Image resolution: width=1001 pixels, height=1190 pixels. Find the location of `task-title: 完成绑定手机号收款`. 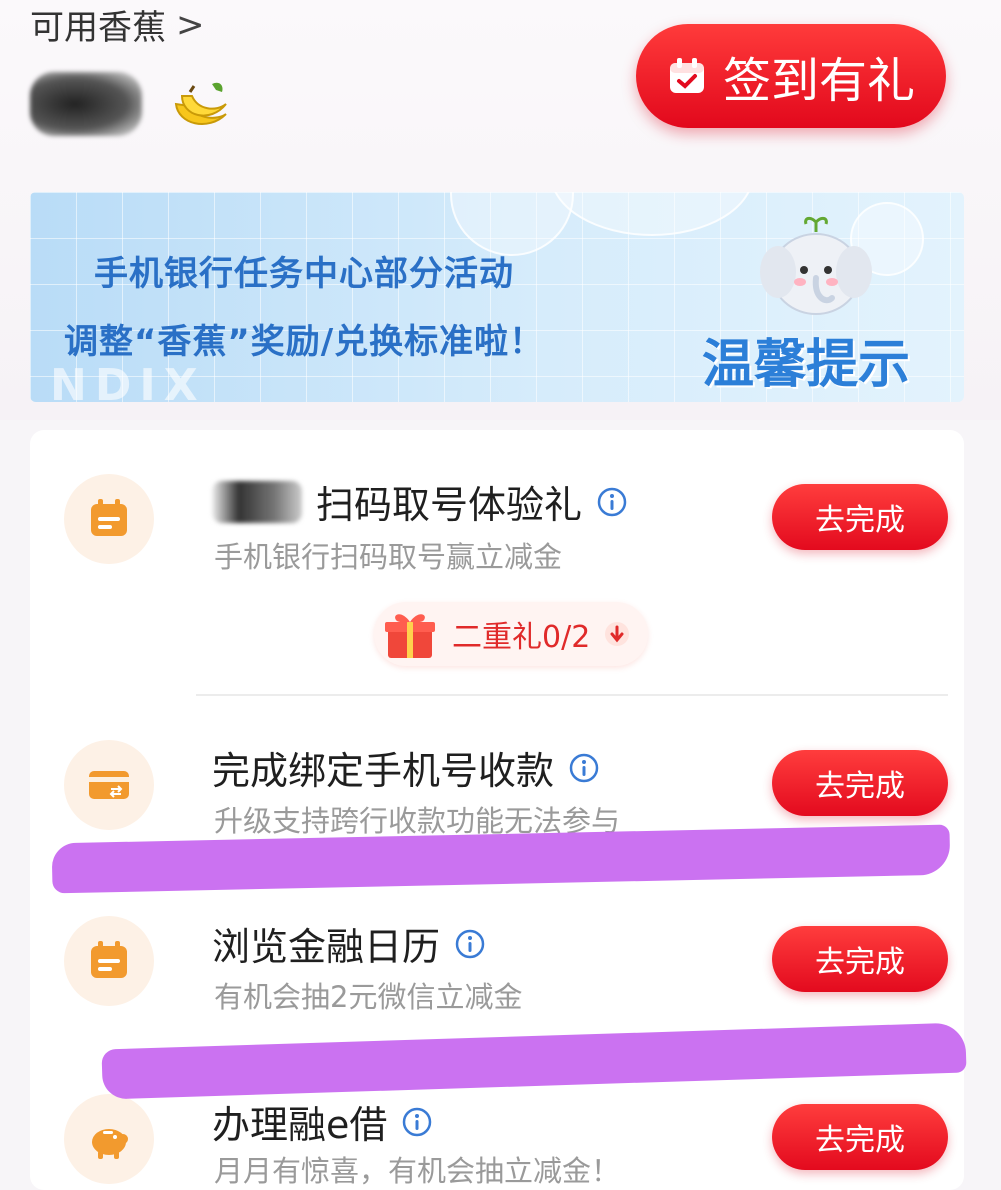

task-title: 完成绑定手机号收款 is located at coordinates (383, 771).